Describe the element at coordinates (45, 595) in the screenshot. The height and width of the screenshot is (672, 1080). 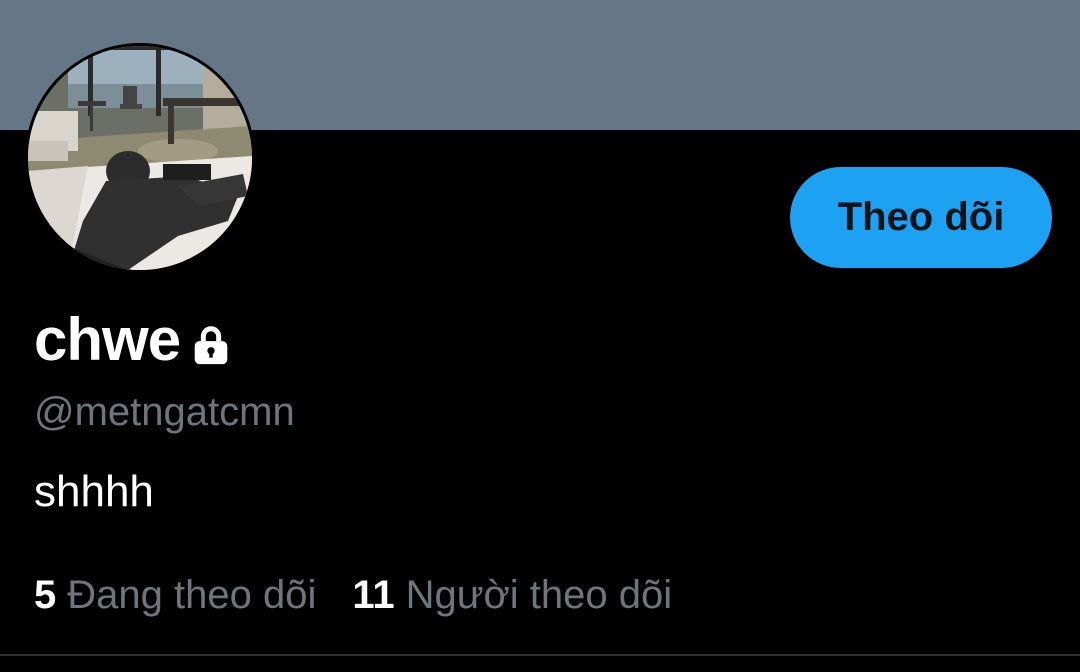
I see `following-count: 5` at that location.